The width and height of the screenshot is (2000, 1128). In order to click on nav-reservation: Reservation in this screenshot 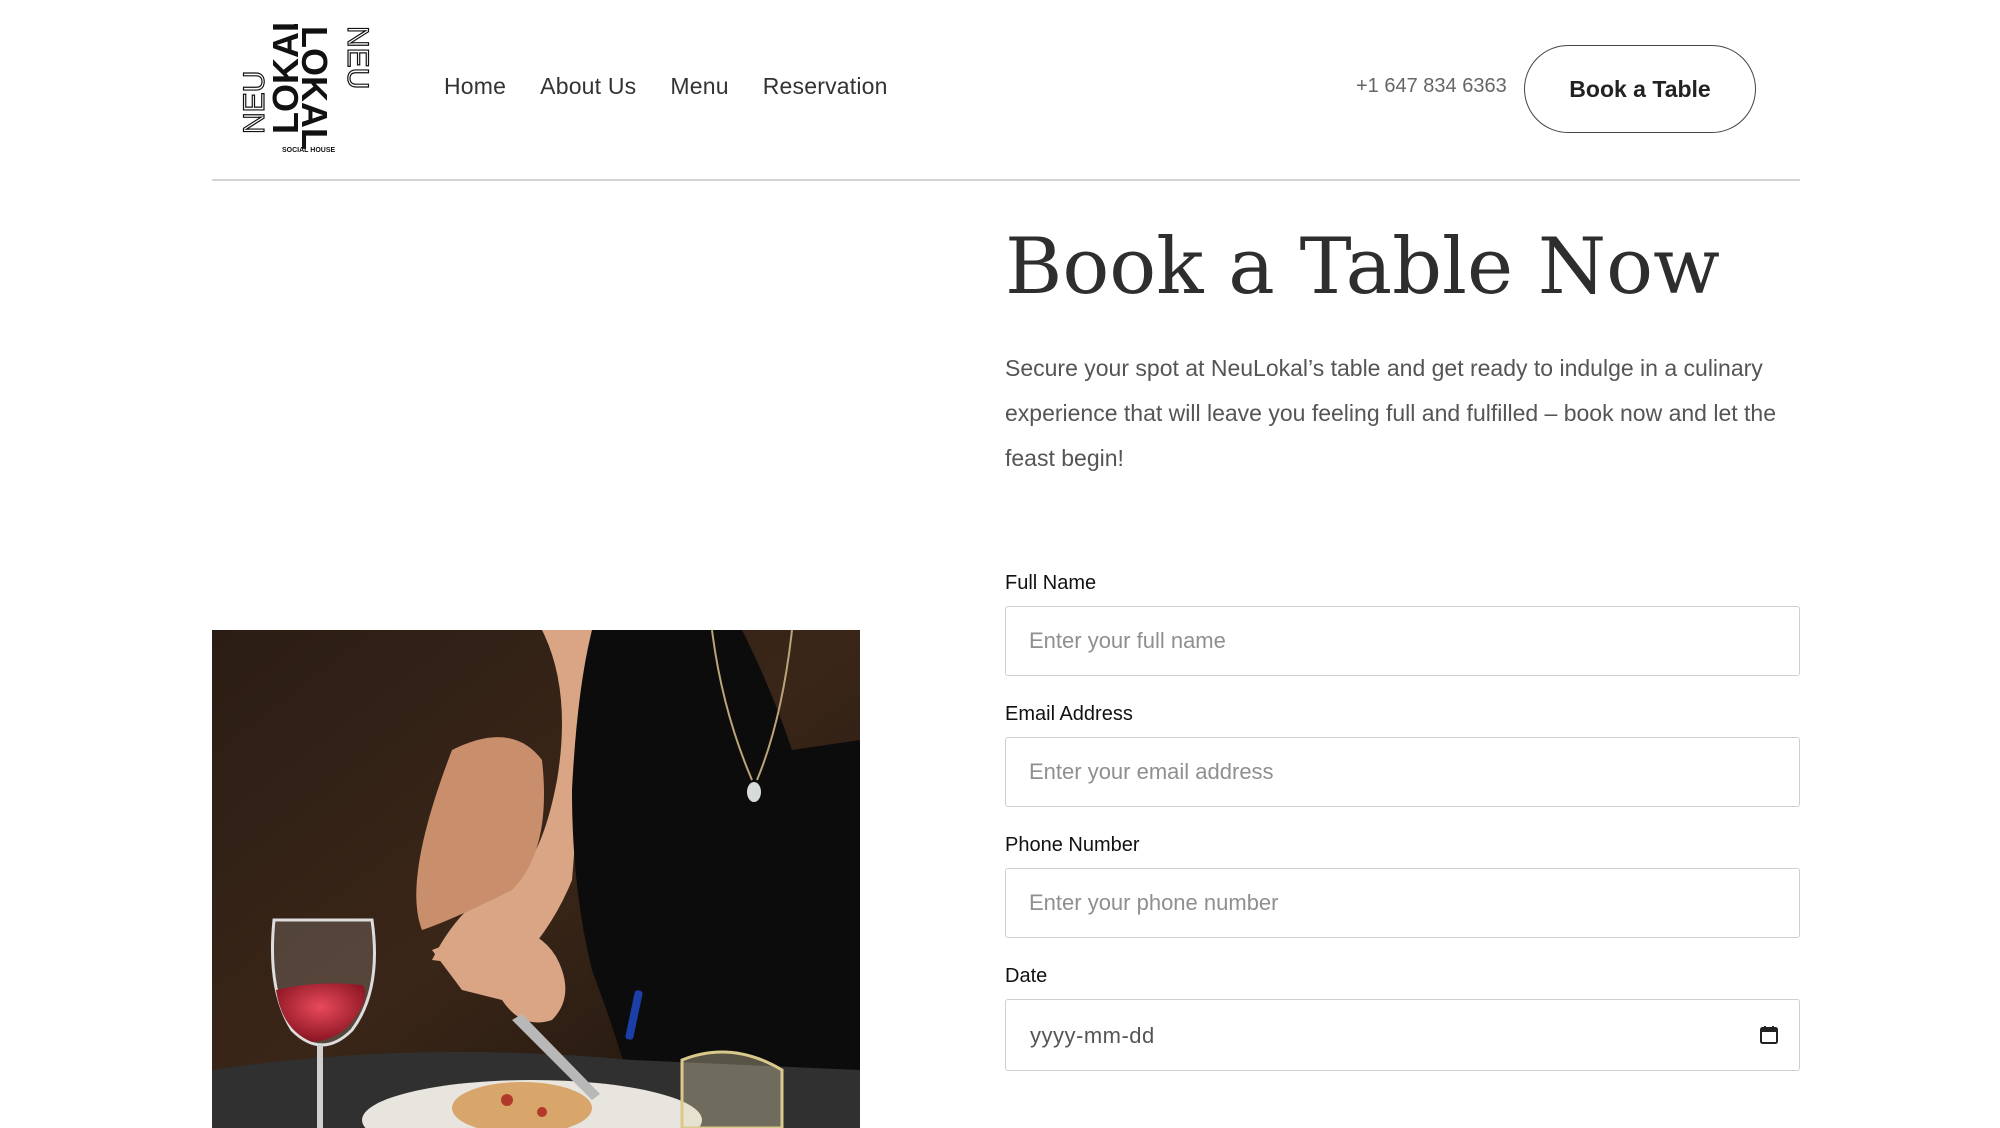, I will do `click(825, 86)`.